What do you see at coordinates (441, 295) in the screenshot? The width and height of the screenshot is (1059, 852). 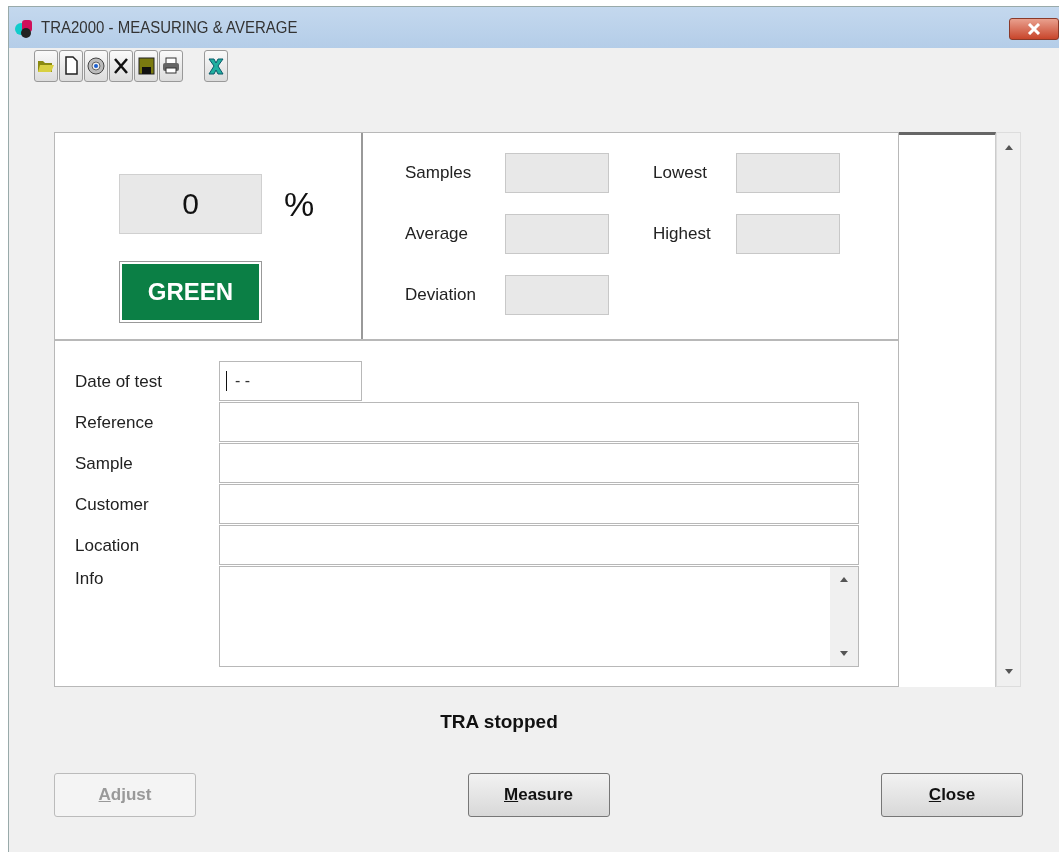 I see `stat-label: Deviation` at bounding box center [441, 295].